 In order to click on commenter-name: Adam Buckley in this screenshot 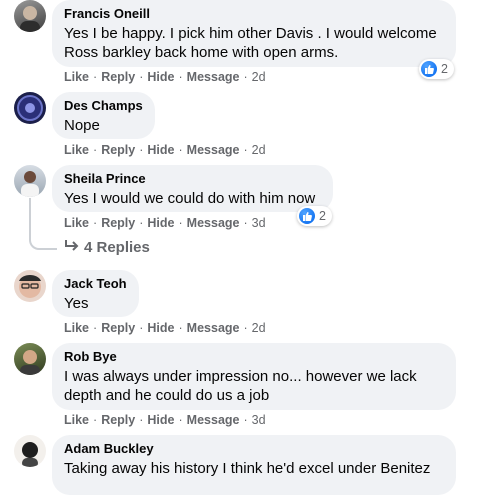, I will do `click(254, 449)`.